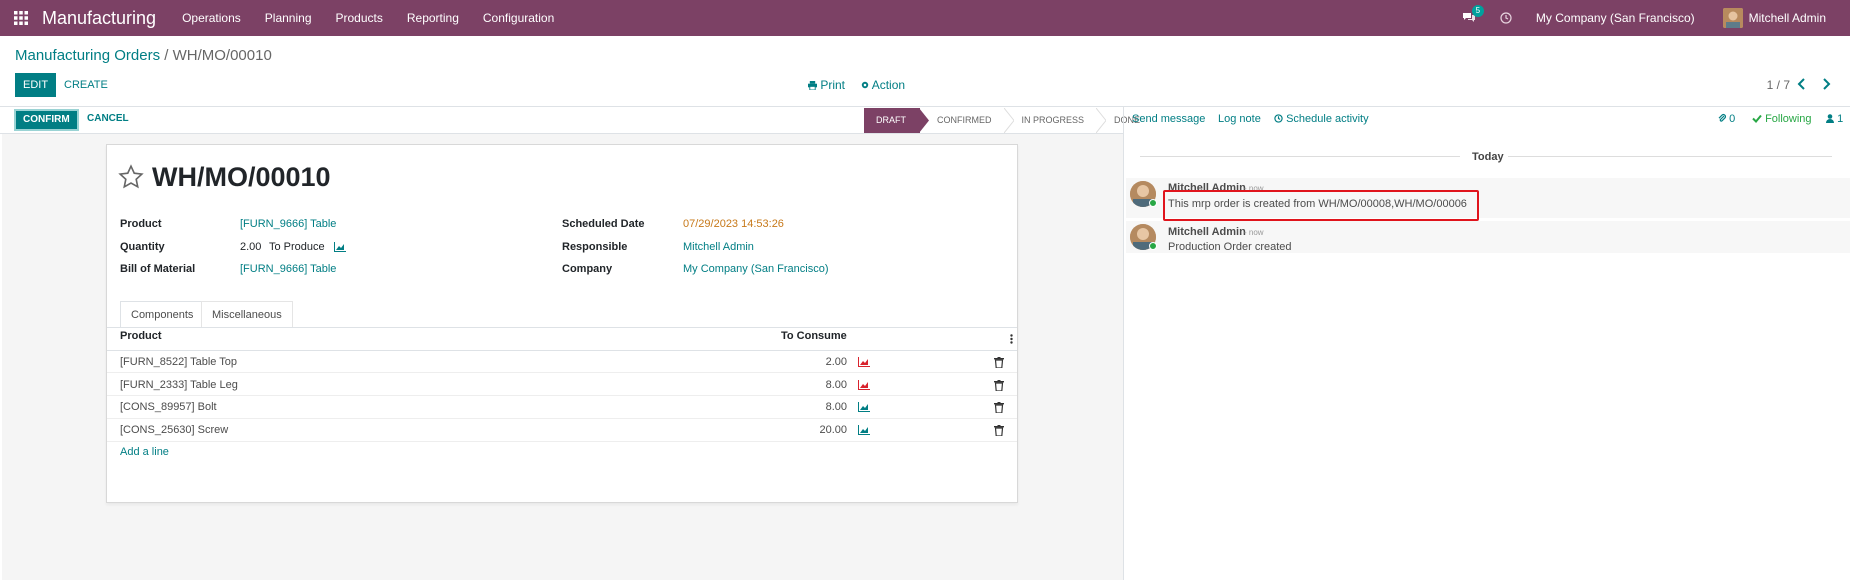 The width and height of the screenshot is (1850, 580). I want to click on messaging-menu: 5, so click(1473, 14).